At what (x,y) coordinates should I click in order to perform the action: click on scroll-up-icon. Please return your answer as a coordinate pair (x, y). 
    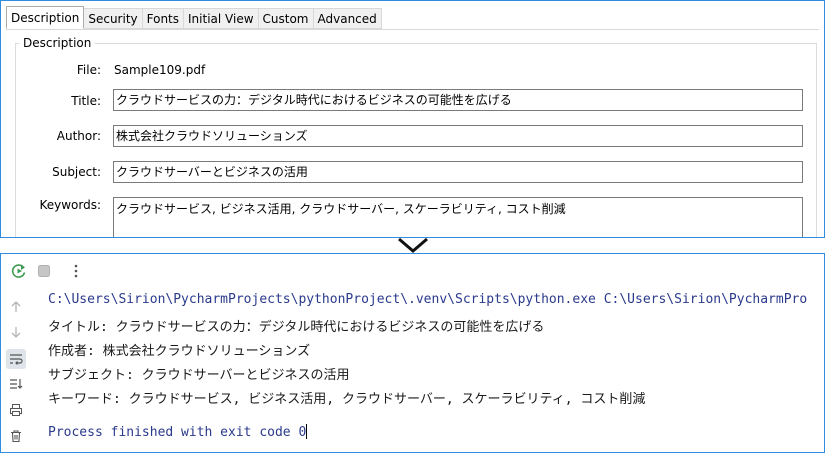
    Looking at the image, I should click on (16, 307).